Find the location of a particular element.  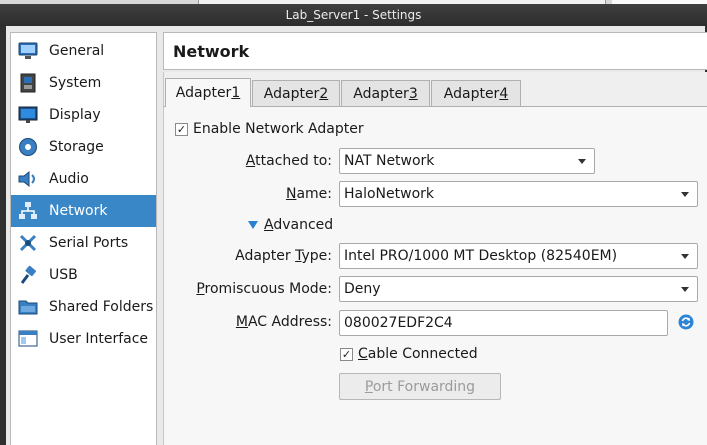

sidebar-item-serial-ports: Serial Ports is located at coordinates (83, 243).